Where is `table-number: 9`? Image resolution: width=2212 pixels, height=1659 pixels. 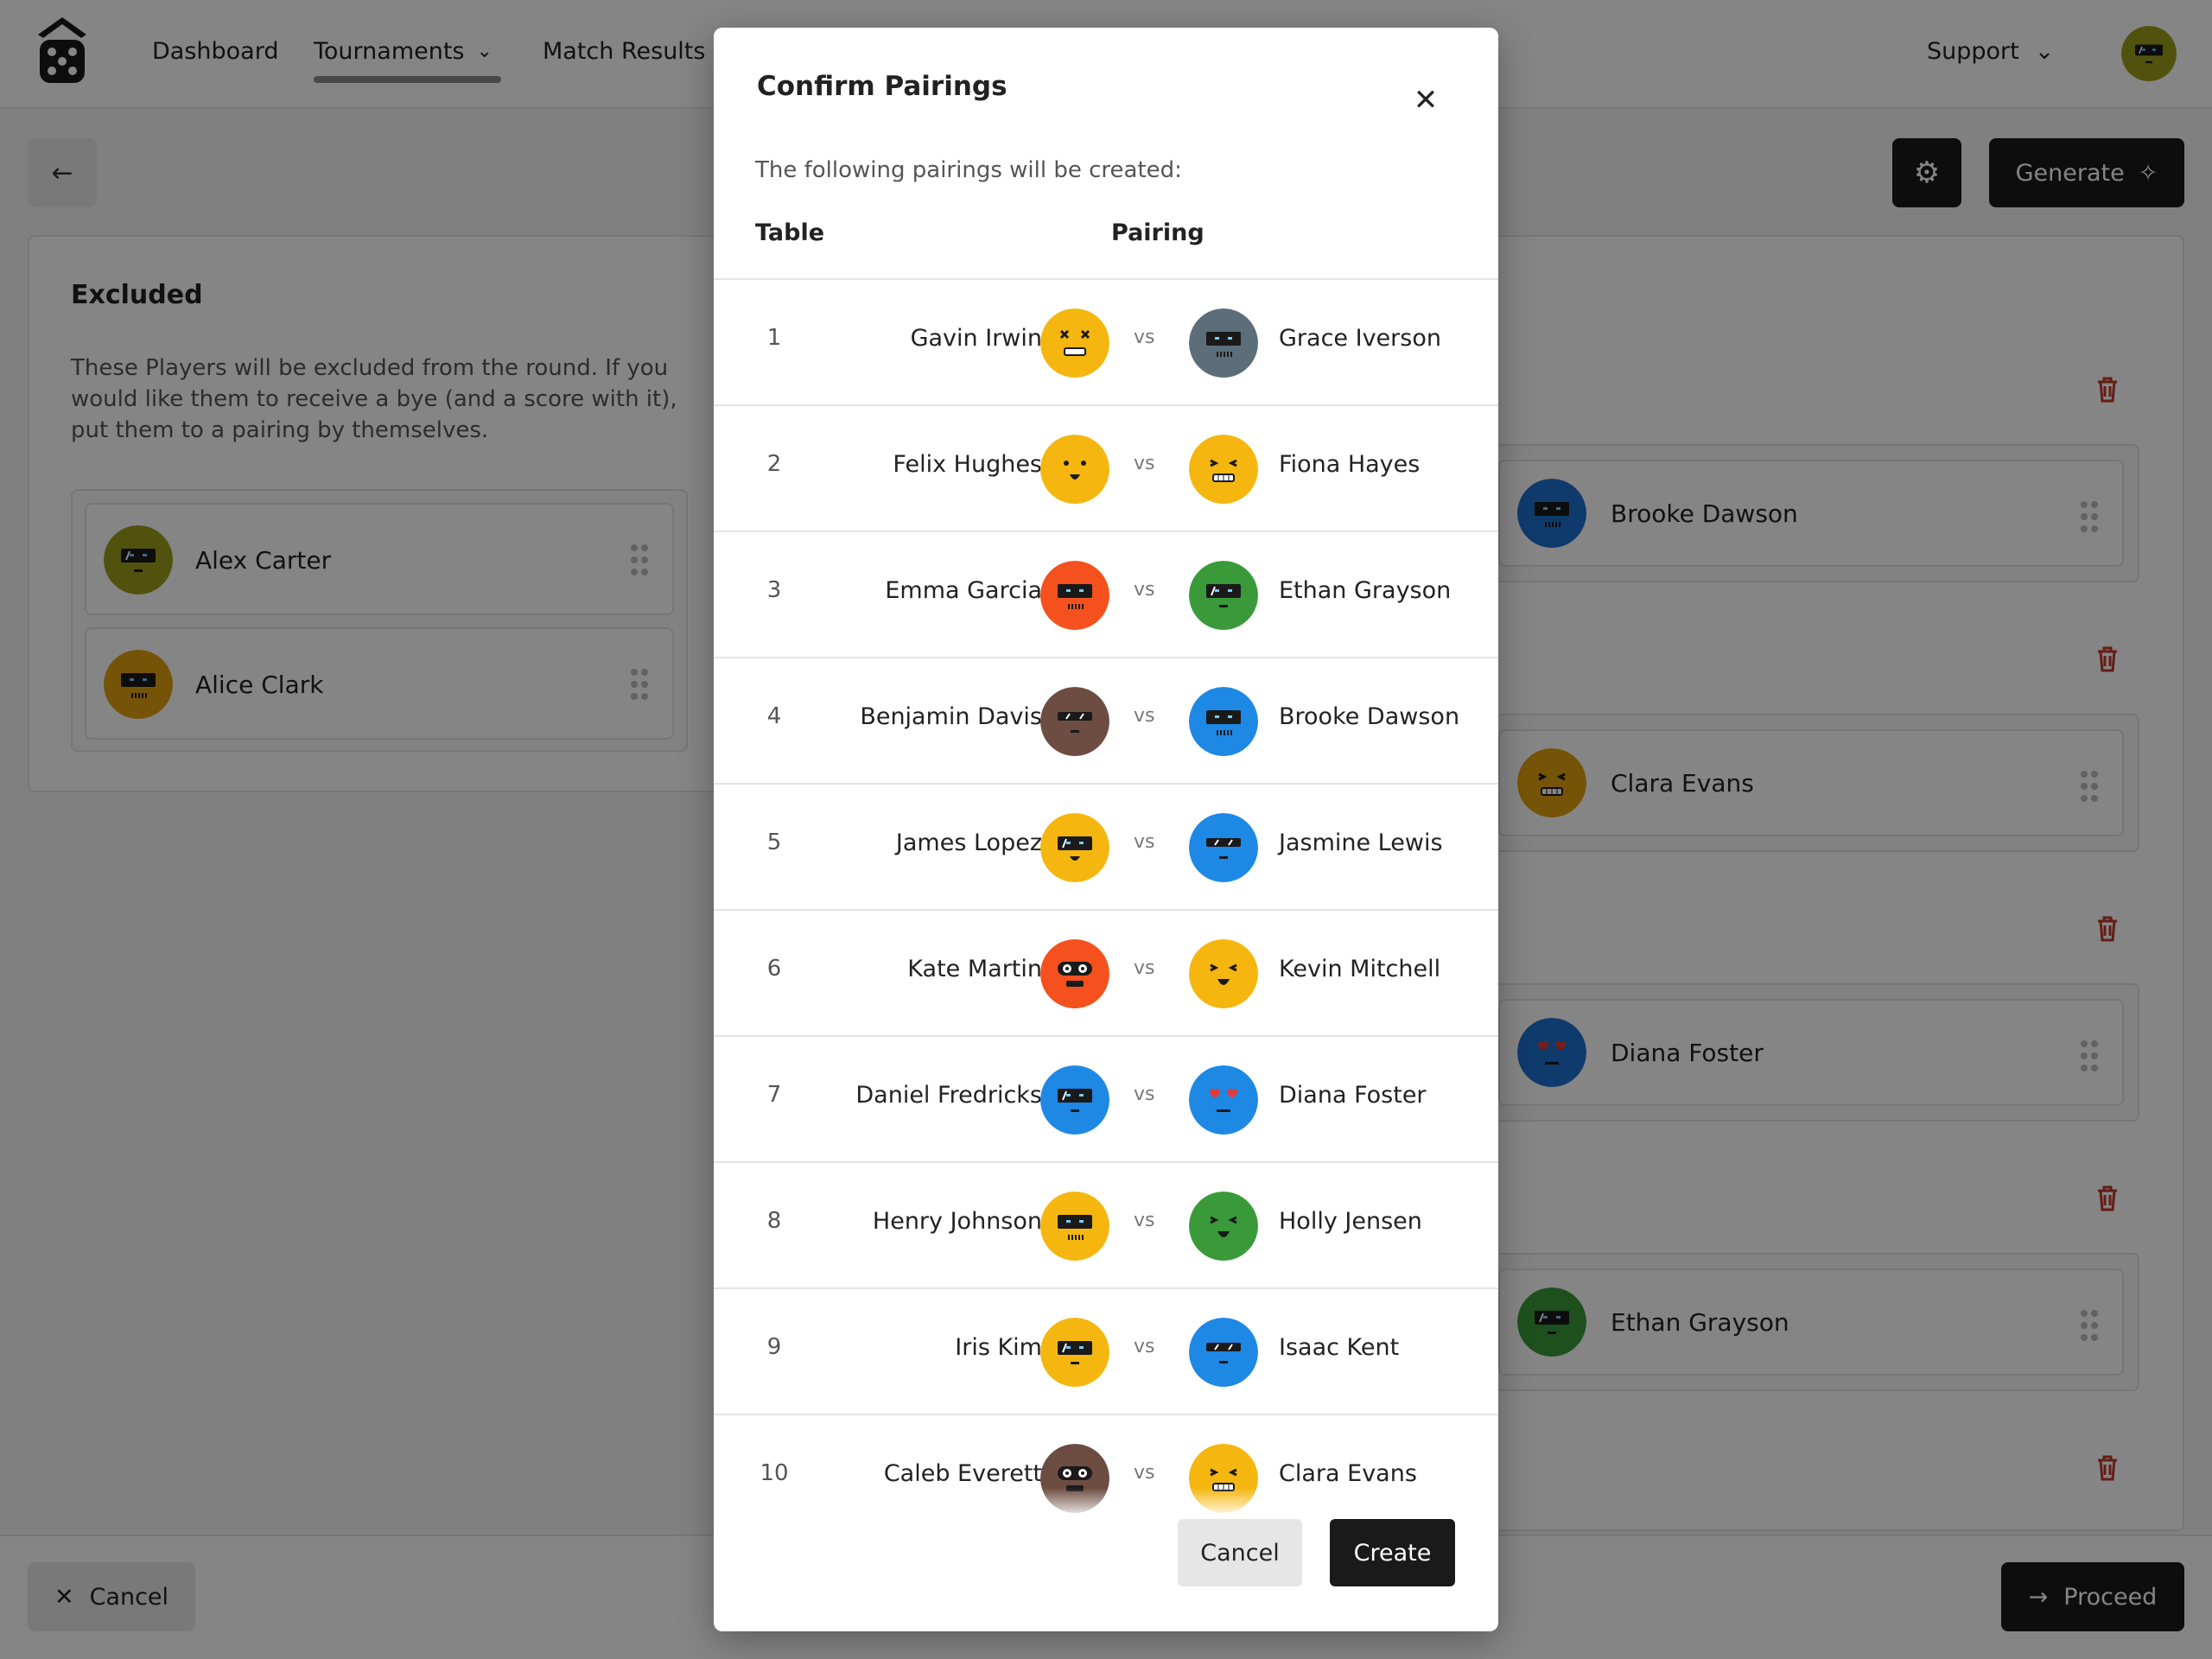 table-number: 9 is located at coordinates (774, 1347).